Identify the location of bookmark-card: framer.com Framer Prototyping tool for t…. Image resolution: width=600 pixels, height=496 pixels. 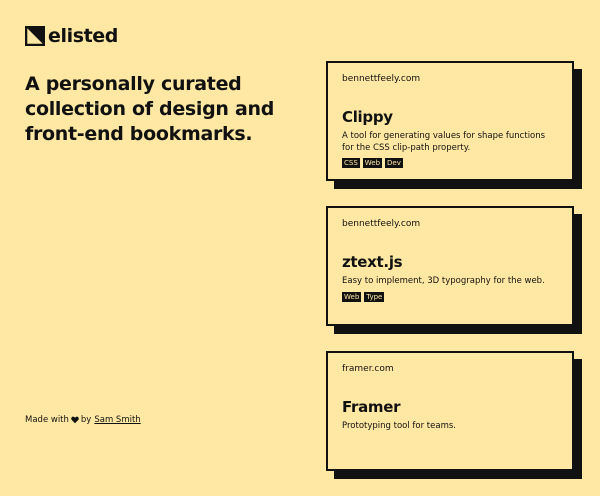
(450, 411).